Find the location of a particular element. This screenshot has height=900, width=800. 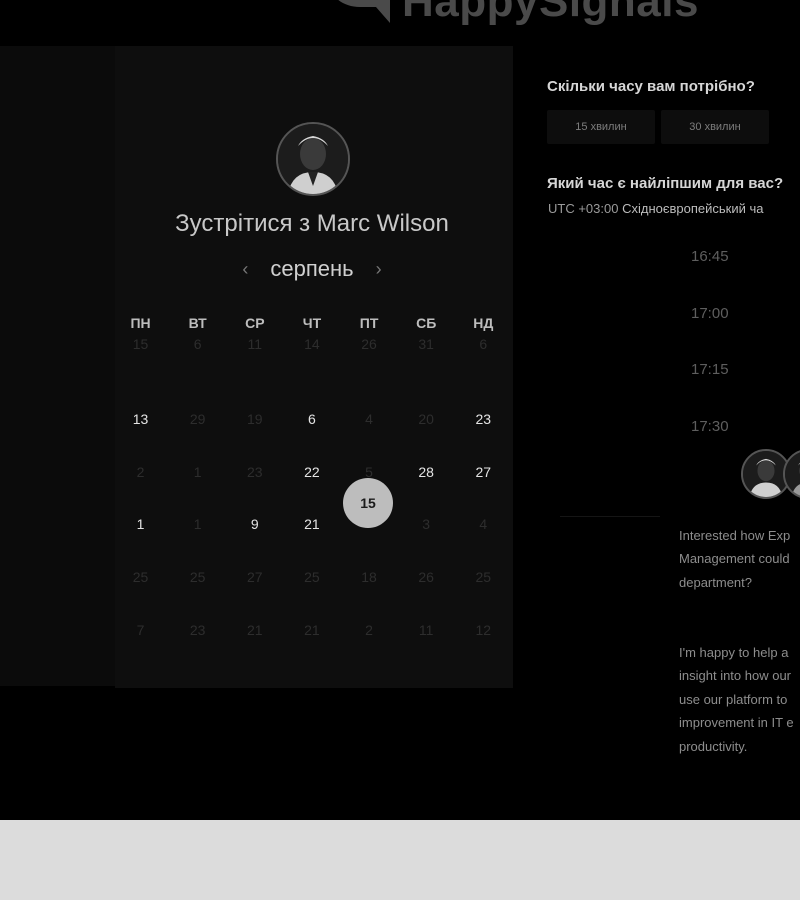

calendar-week: 13 29 19 6 4 20 23 is located at coordinates (312, 397).